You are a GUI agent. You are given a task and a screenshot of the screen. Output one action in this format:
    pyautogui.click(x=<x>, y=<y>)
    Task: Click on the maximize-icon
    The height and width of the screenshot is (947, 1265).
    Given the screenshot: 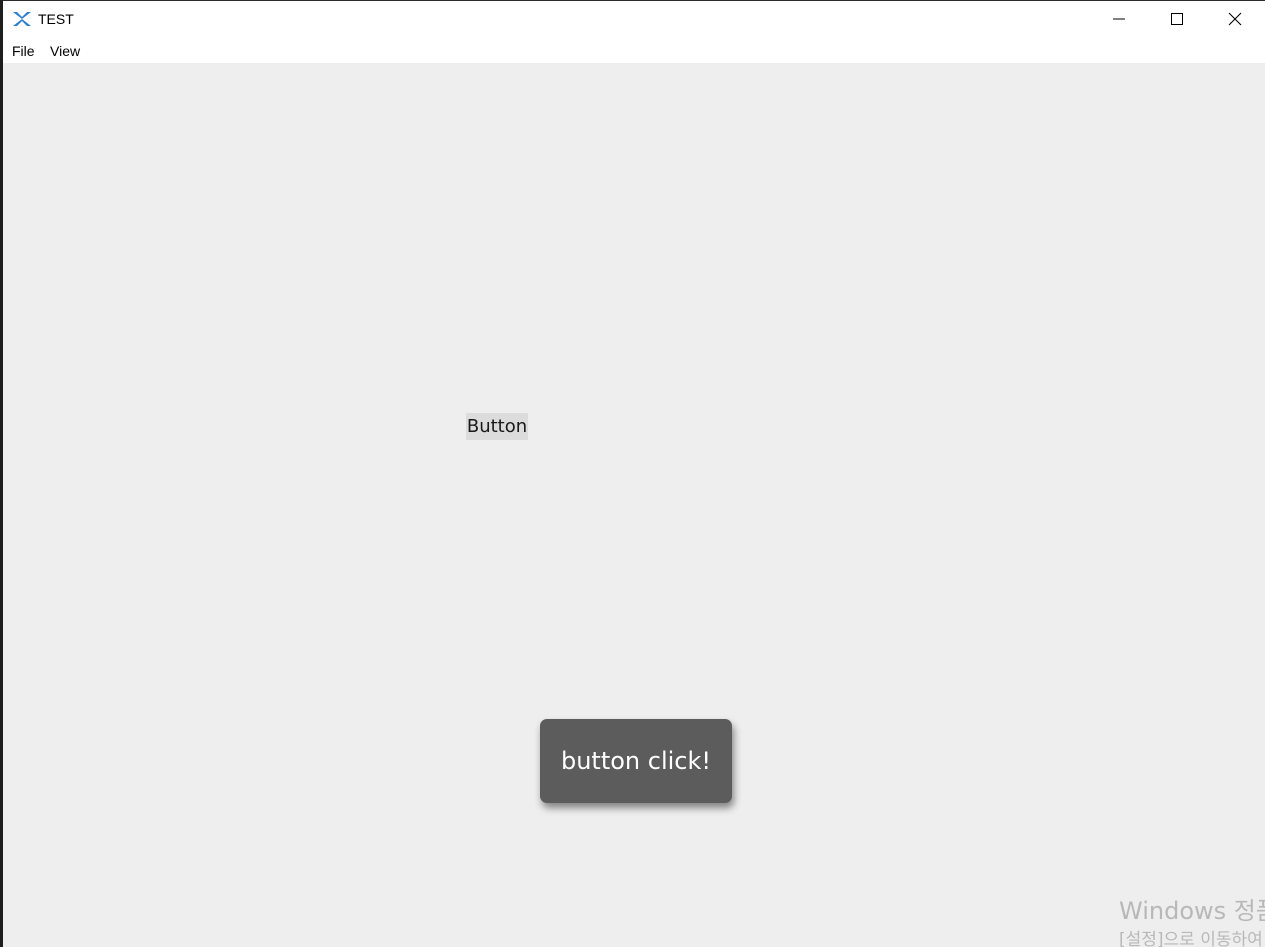 What is the action you would take?
    pyautogui.click(x=1177, y=19)
    